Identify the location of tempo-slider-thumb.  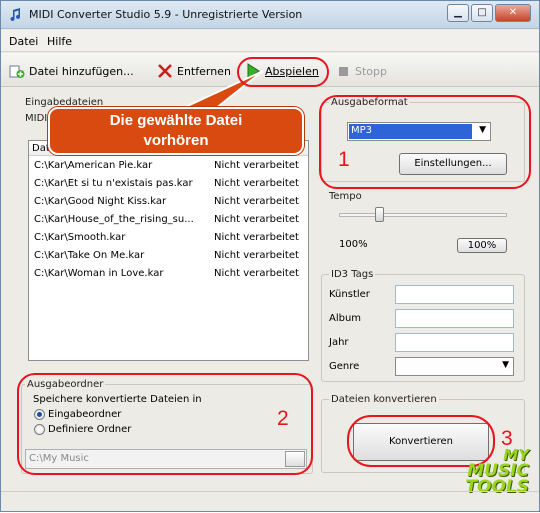
(379, 214).